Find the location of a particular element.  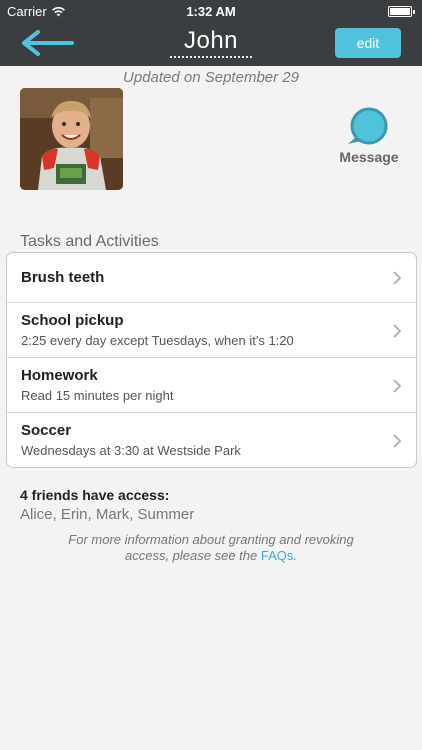

title-underline is located at coordinates (211, 57).